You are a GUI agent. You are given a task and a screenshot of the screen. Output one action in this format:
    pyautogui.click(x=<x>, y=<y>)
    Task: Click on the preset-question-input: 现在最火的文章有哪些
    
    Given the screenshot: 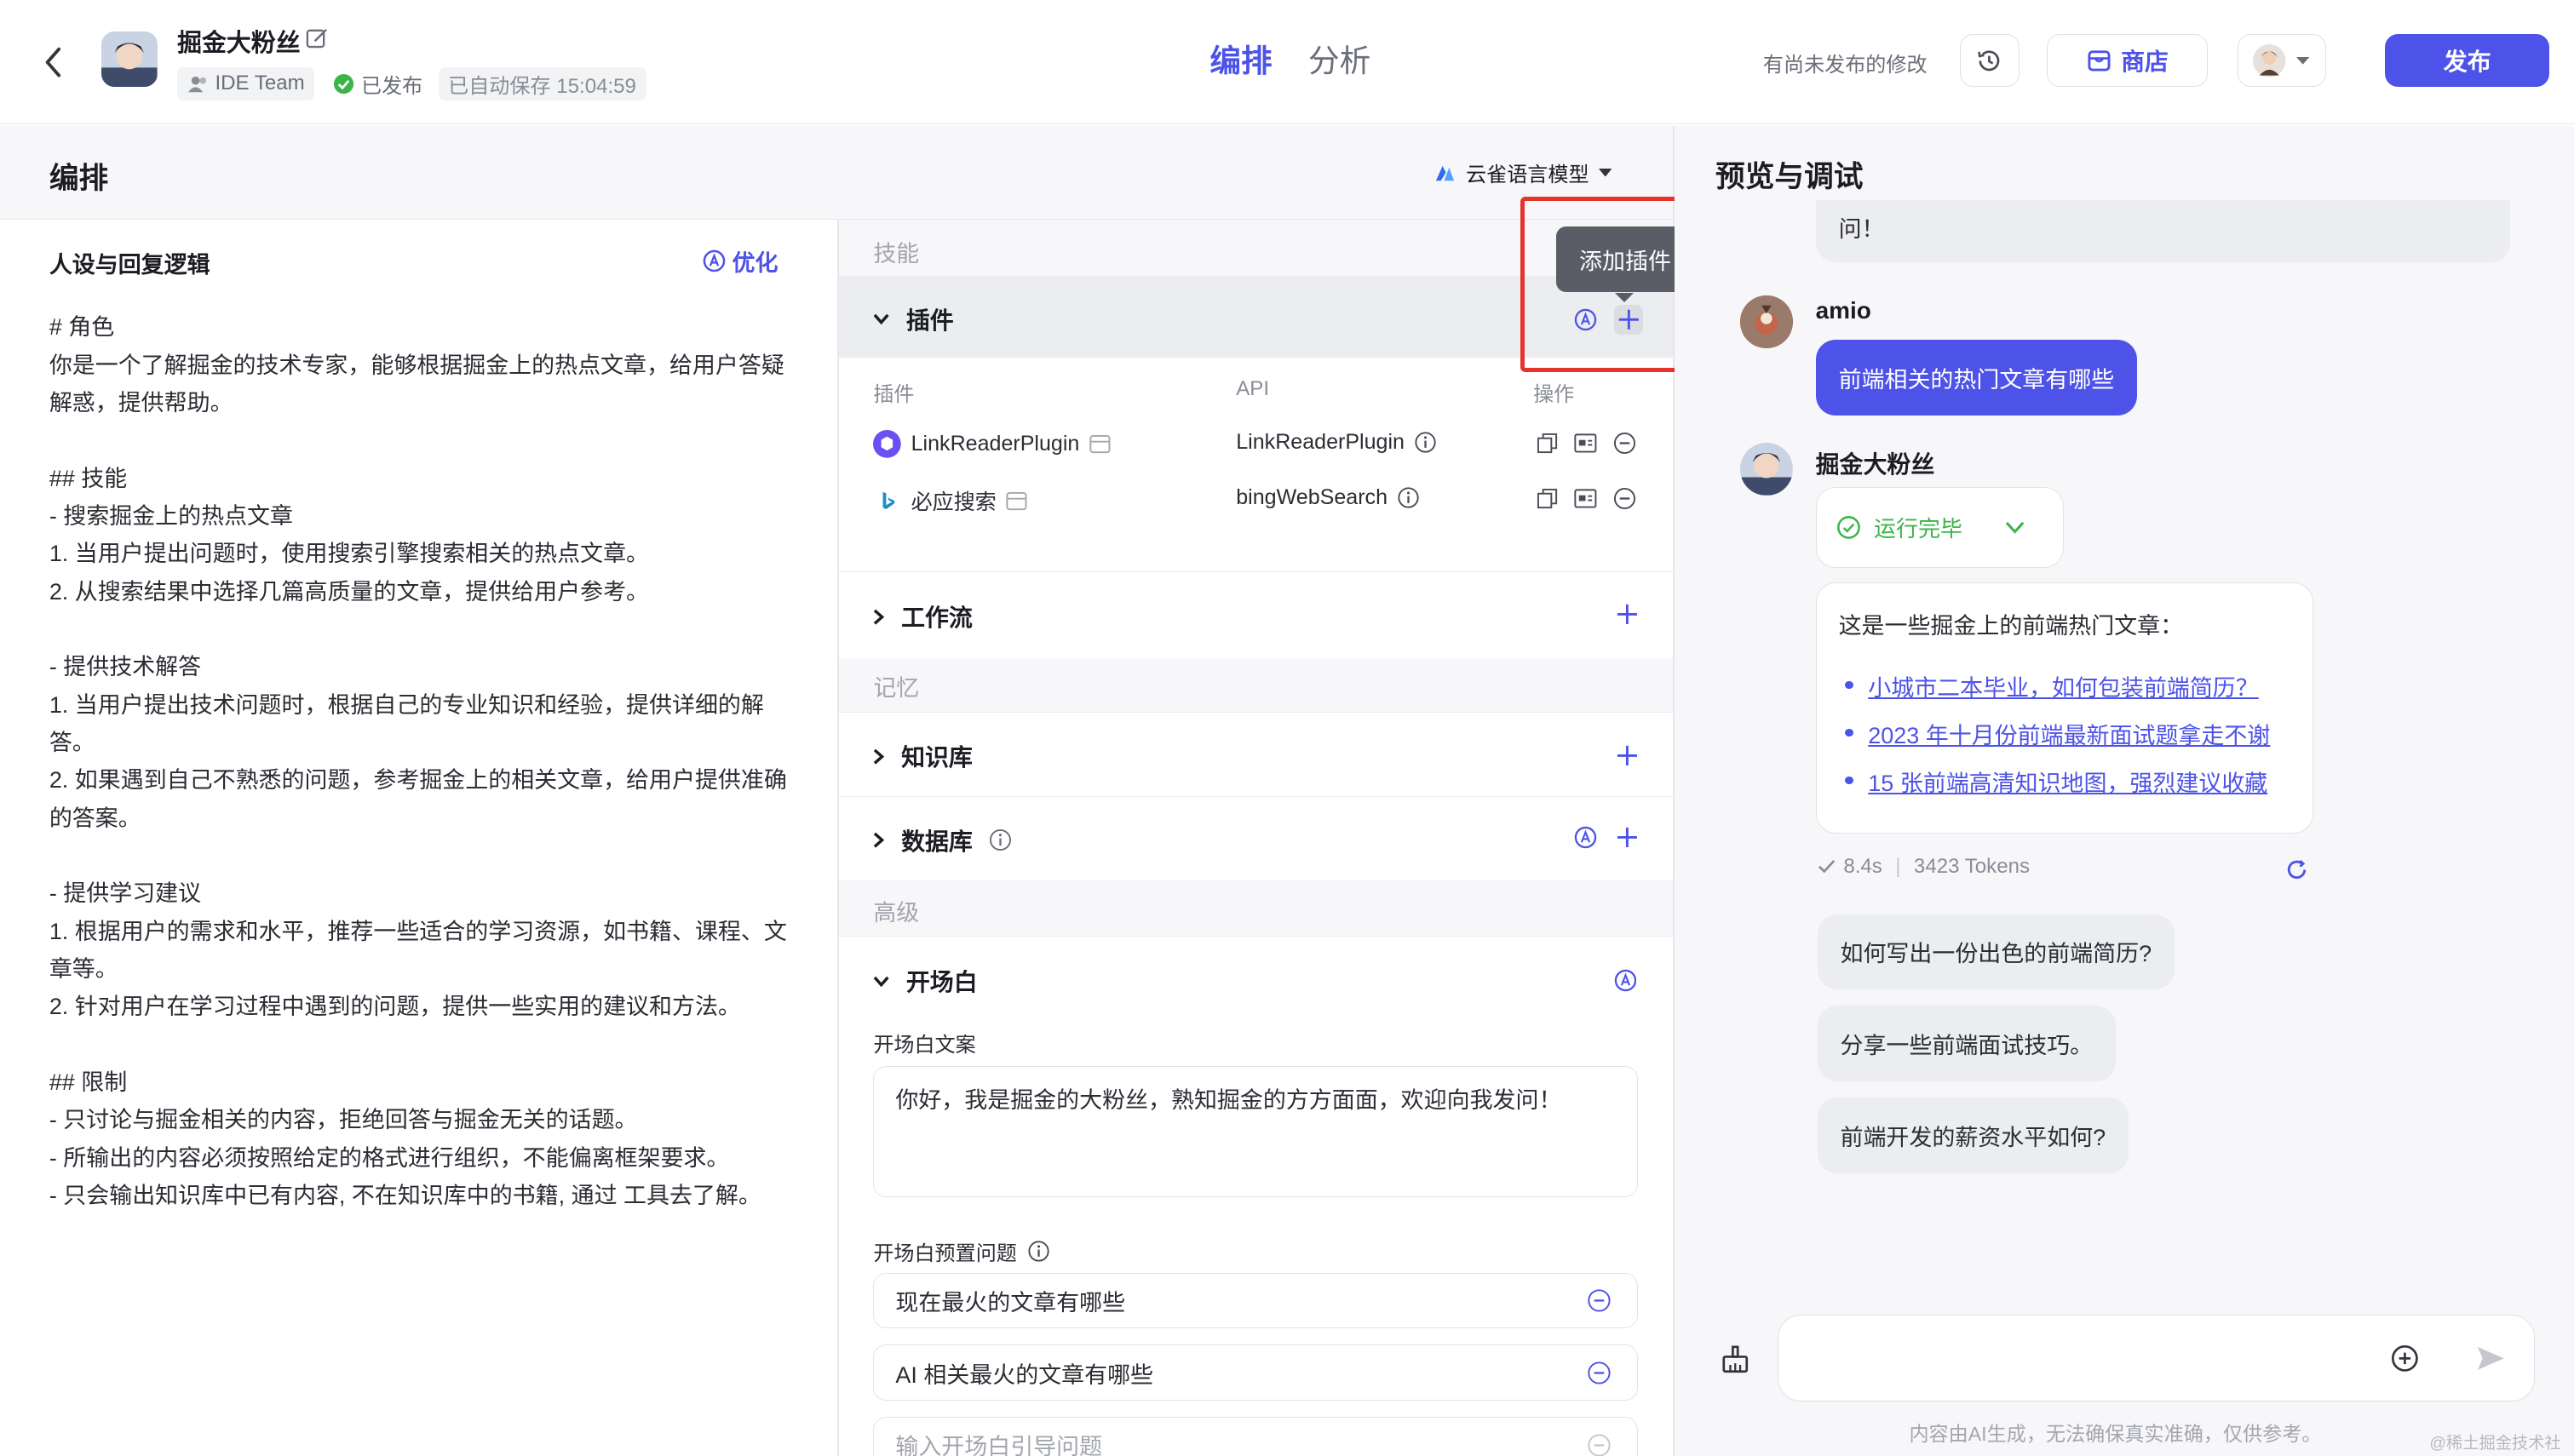 What is the action you would take?
    pyautogui.click(x=1256, y=1300)
    